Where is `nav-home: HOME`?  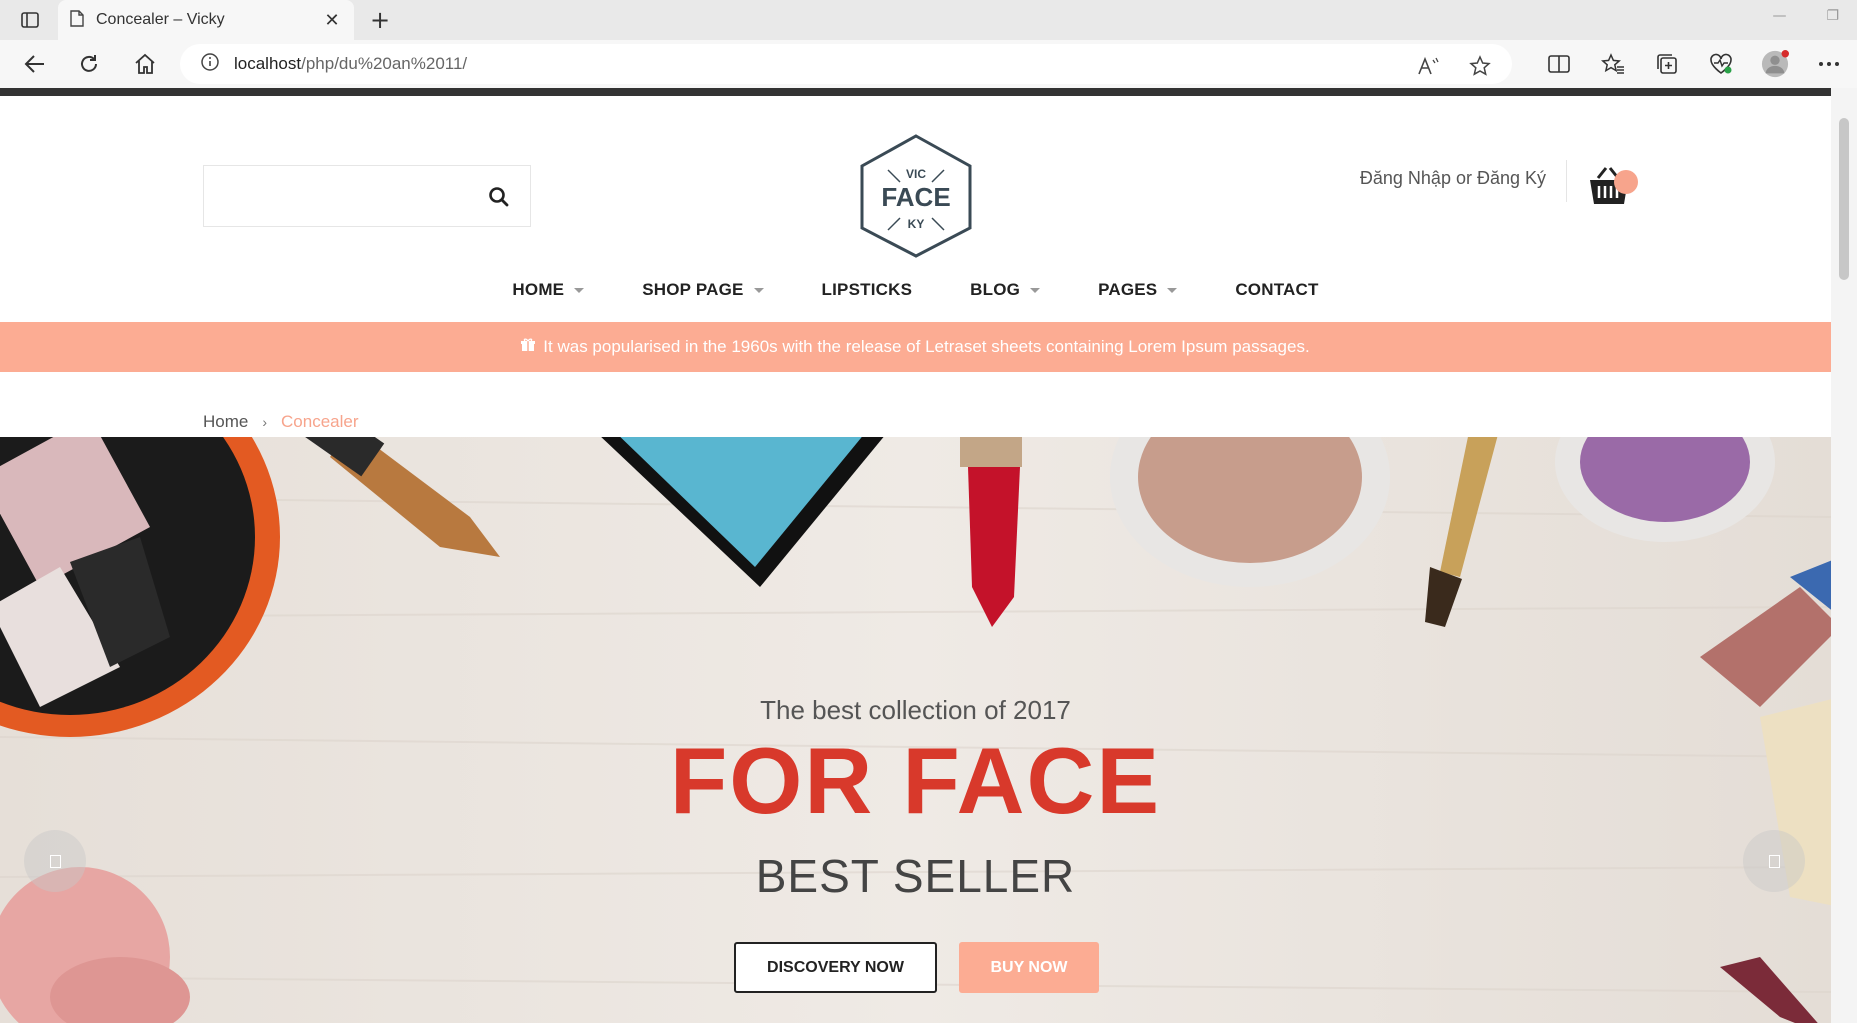
nav-home: HOME is located at coordinates (548, 290).